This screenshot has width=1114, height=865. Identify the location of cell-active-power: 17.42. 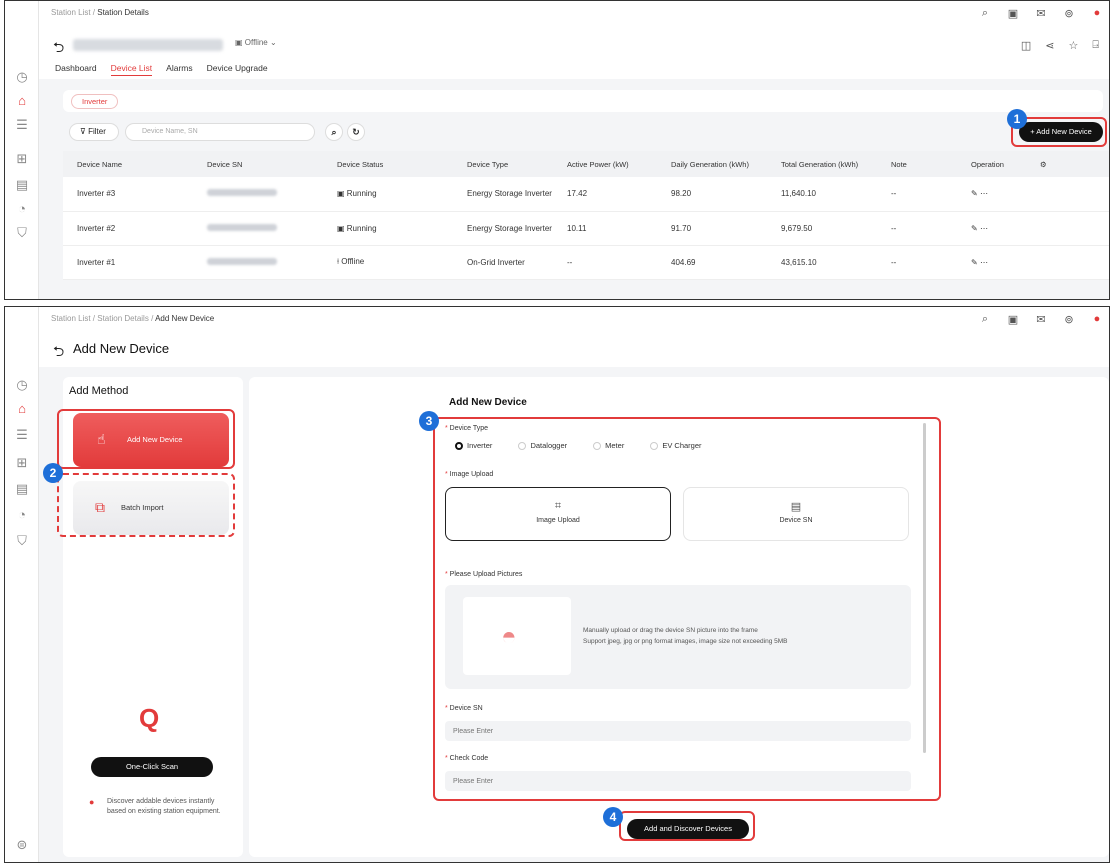
(605, 194).